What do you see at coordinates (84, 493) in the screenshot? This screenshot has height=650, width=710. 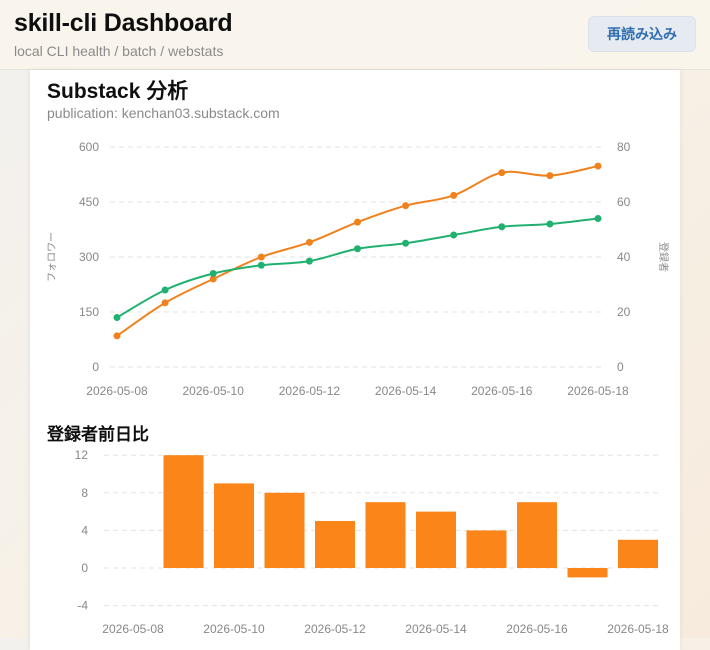 I see `y-tick-label: 8` at bounding box center [84, 493].